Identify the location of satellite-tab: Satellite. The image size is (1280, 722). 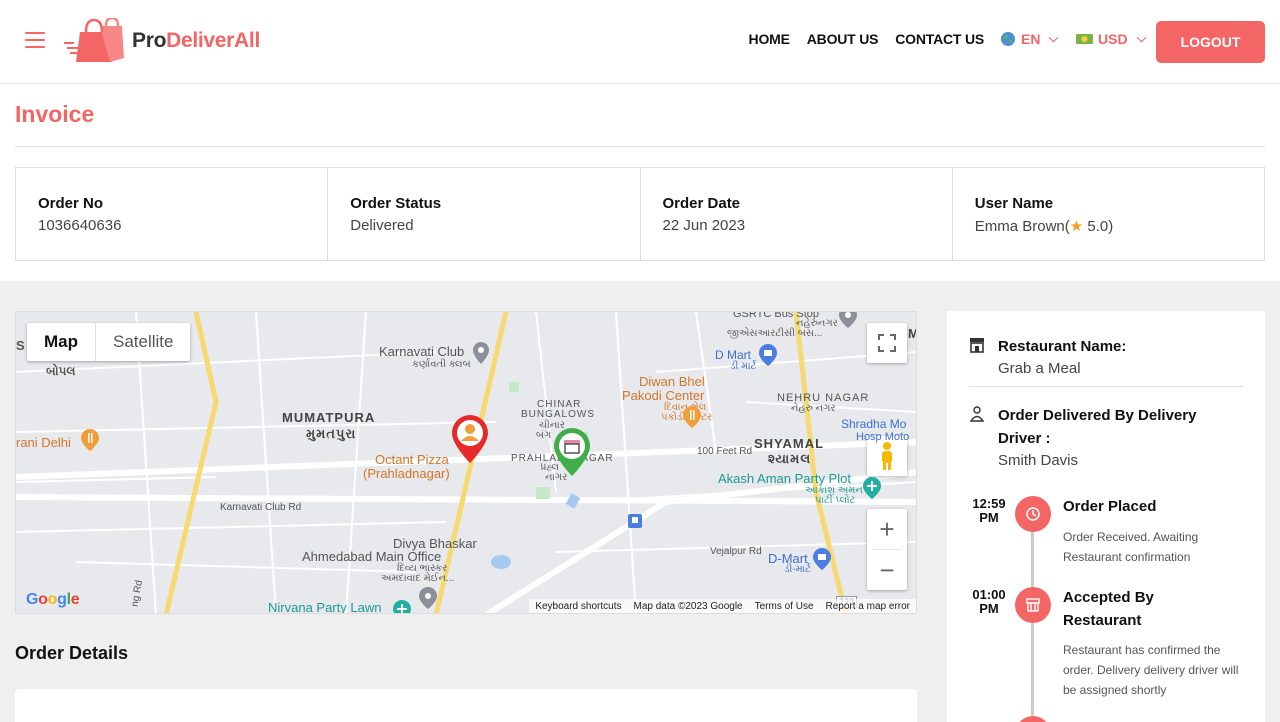
(143, 342).